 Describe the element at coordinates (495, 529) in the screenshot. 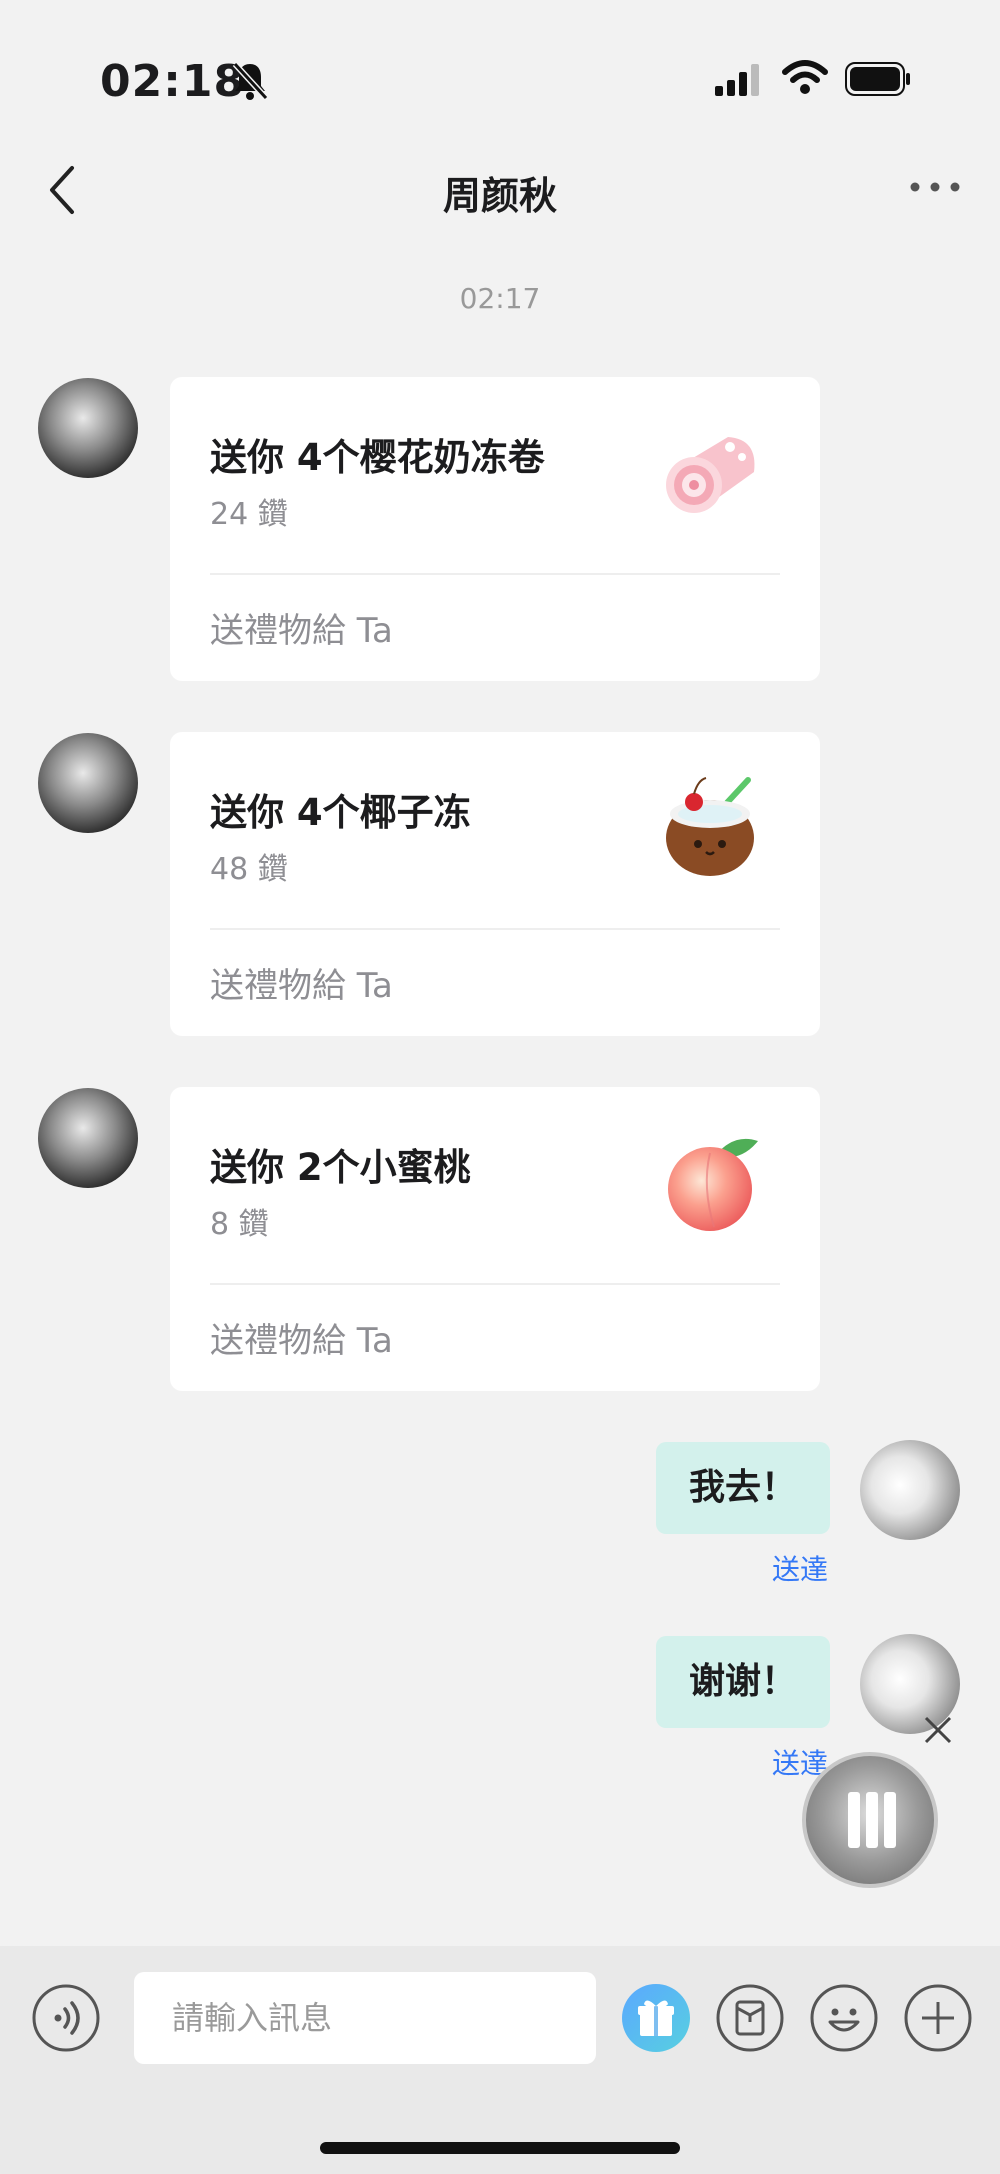

I see `gift-card: 送你 4个樱花奶冻卷 24 鑽 送禮物給 Ta` at that location.